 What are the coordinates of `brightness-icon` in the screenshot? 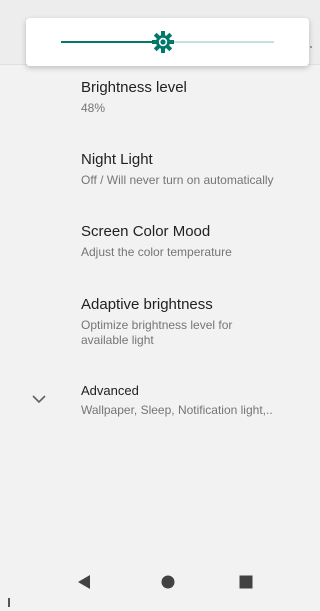 It's located at (163, 42).